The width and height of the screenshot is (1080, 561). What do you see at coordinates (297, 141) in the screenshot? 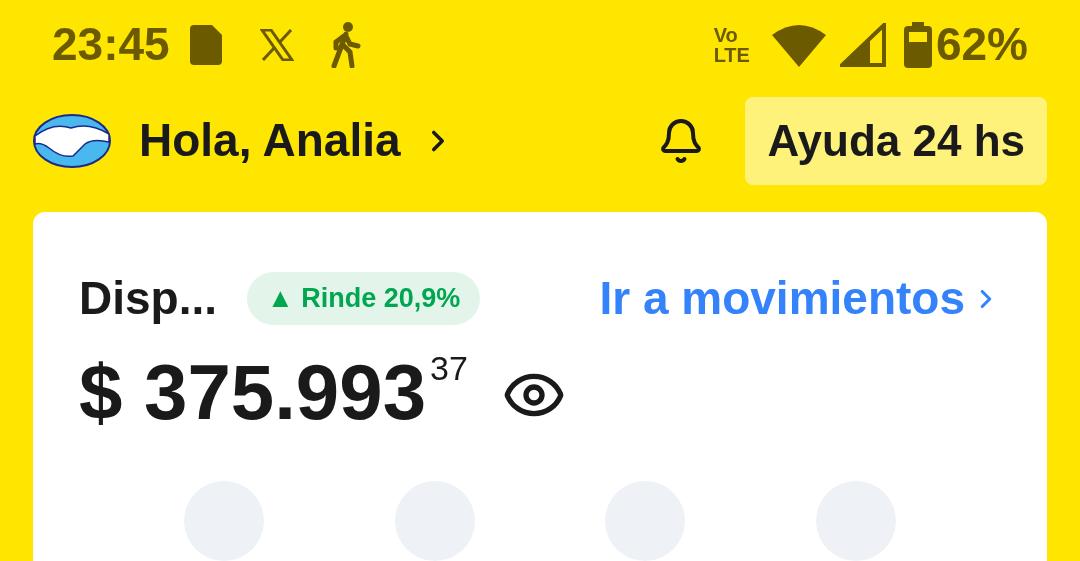
I see `greeting-link: Hola, Analia` at bounding box center [297, 141].